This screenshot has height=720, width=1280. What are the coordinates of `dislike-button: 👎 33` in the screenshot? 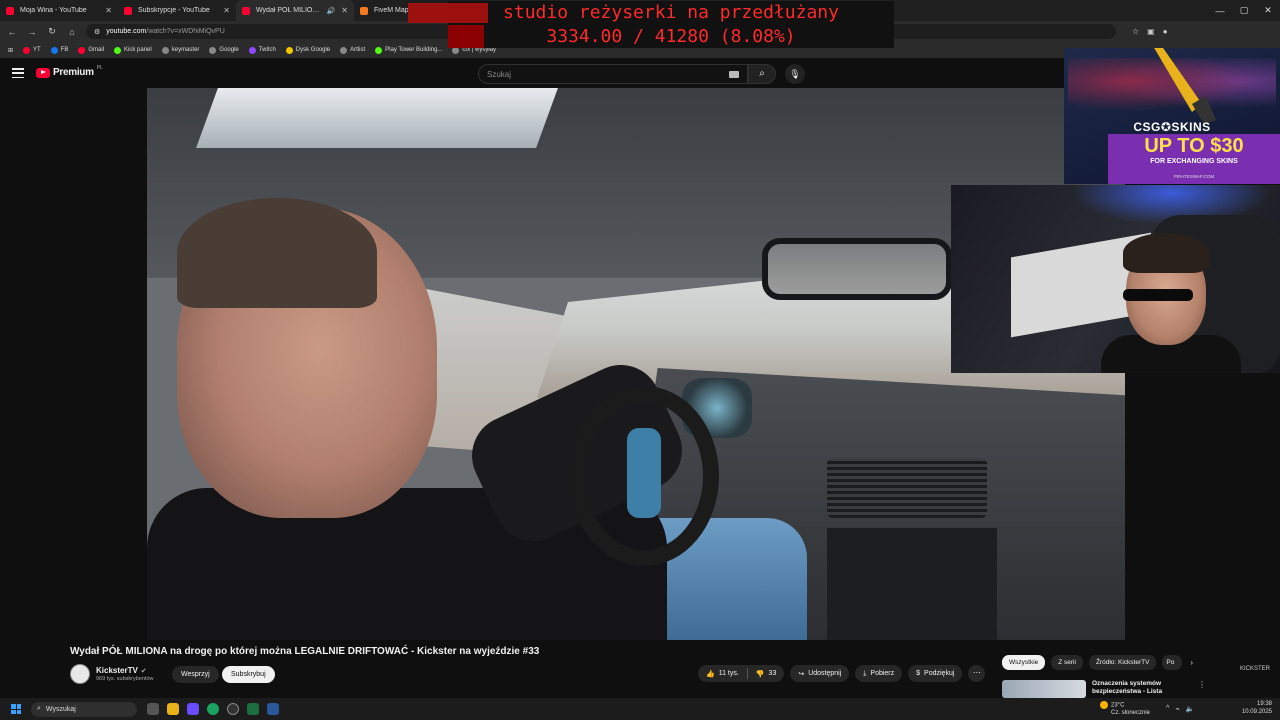 It's located at (766, 673).